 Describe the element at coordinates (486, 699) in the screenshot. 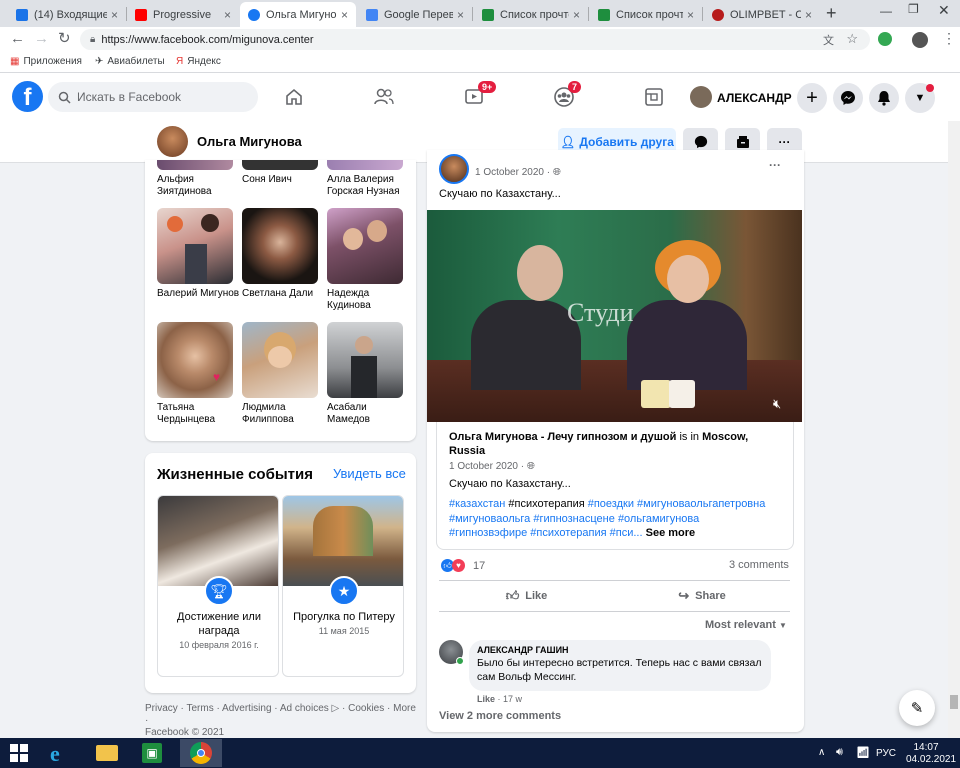

I see `comment-like-button: Like` at that location.